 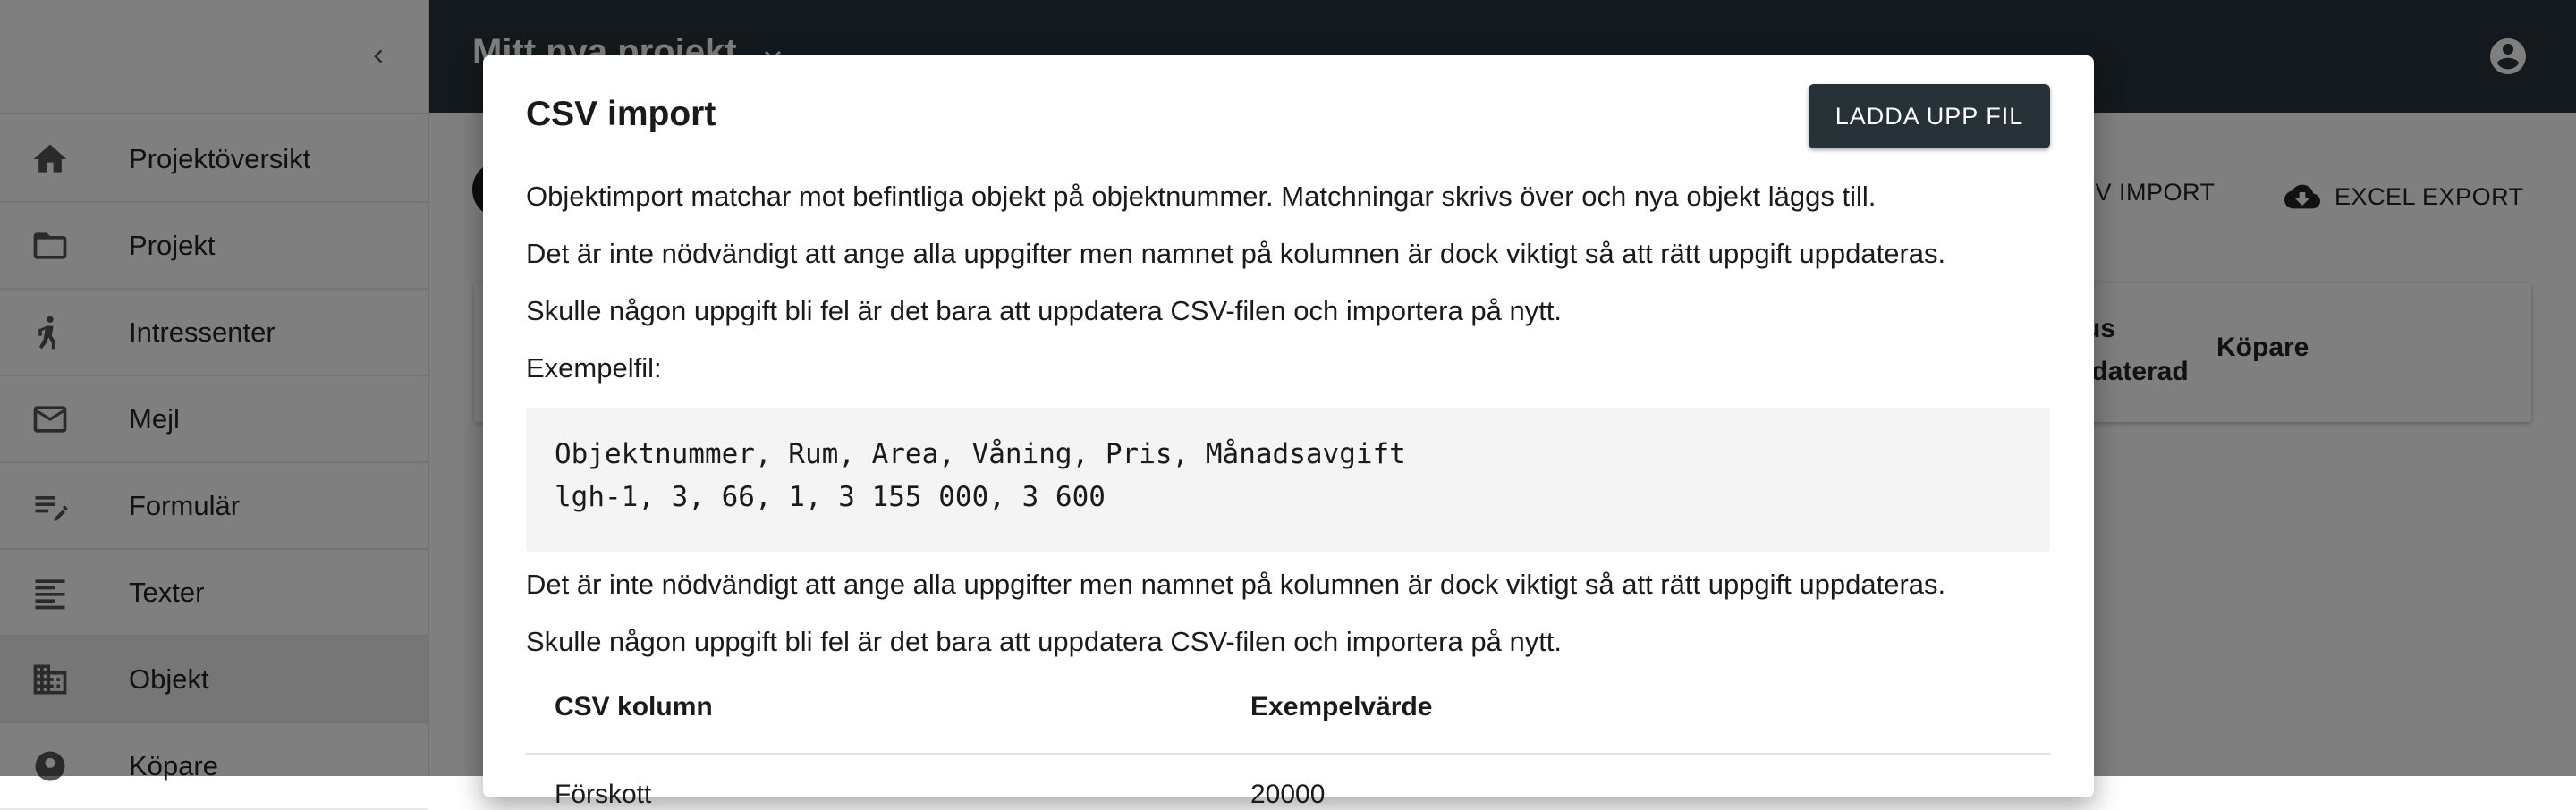 What do you see at coordinates (621, 114) in the screenshot?
I see `dialog-title: CSV import` at bounding box center [621, 114].